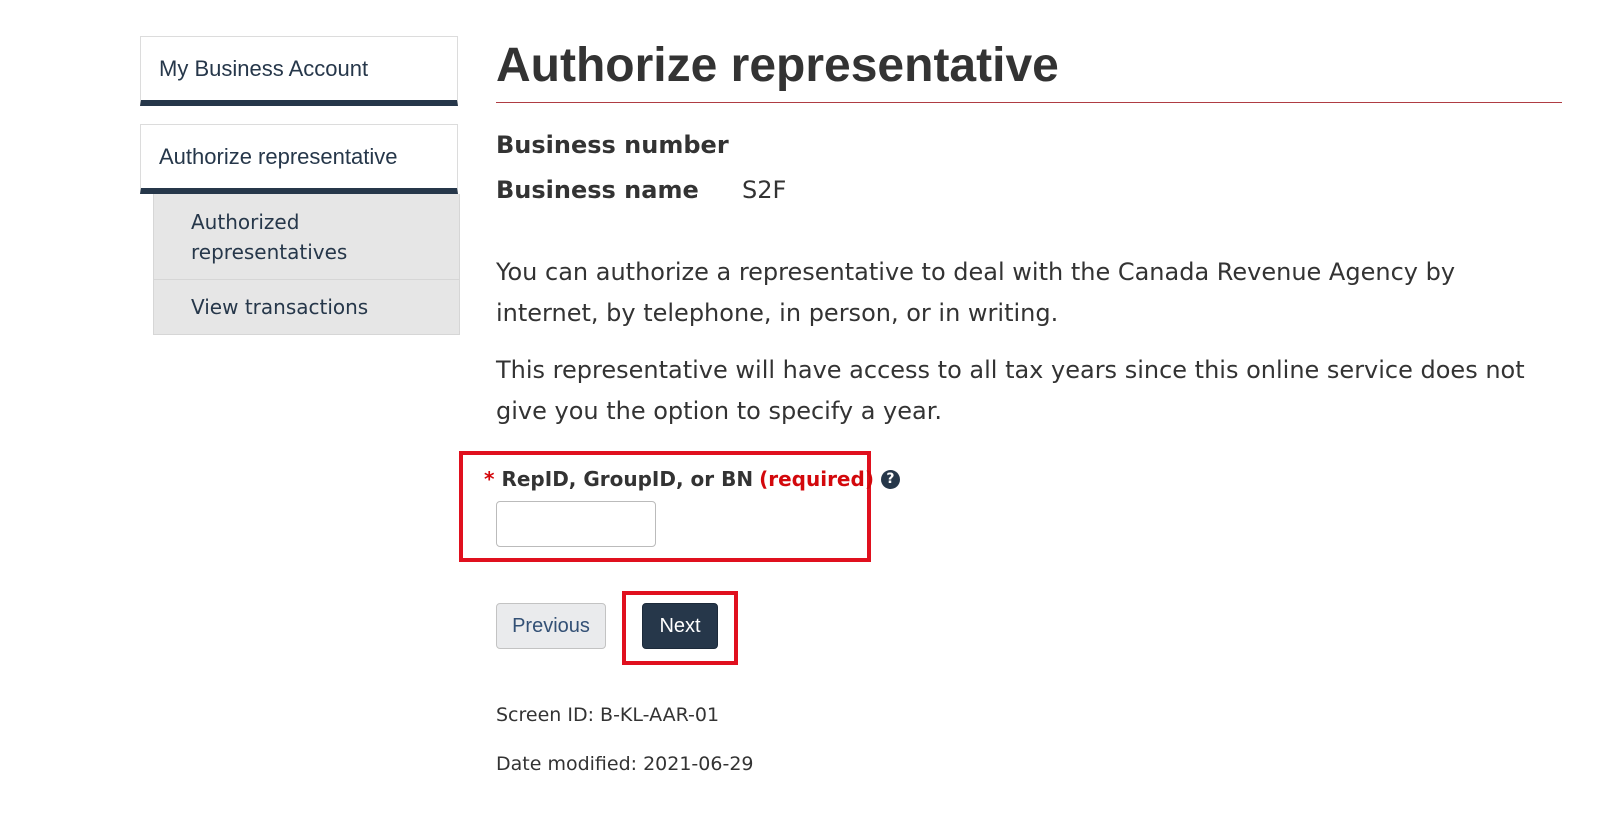  What do you see at coordinates (680, 626) in the screenshot?
I see `next-button: Next` at bounding box center [680, 626].